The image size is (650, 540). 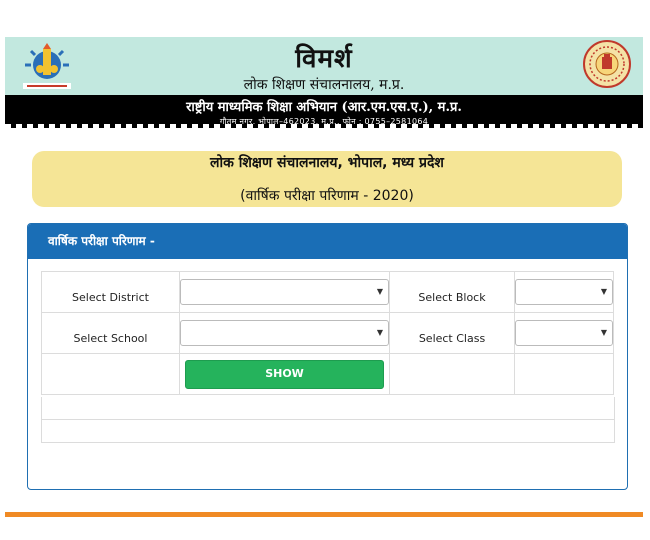 I want to click on block-field-cell: ▼, so click(x=564, y=292).